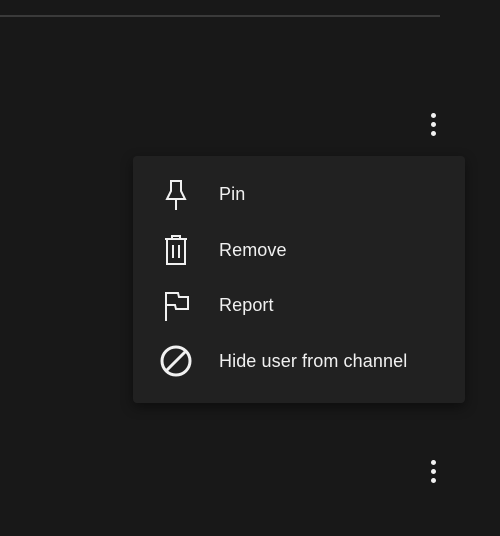  What do you see at coordinates (253, 249) in the screenshot?
I see `menu-item-label: Remove` at bounding box center [253, 249].